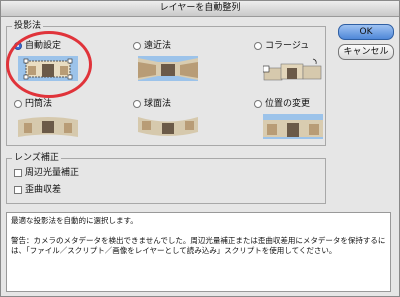  Describe the element at coordinates (168, 126) in the screenshot. I see `thumb-spherical` at that location.